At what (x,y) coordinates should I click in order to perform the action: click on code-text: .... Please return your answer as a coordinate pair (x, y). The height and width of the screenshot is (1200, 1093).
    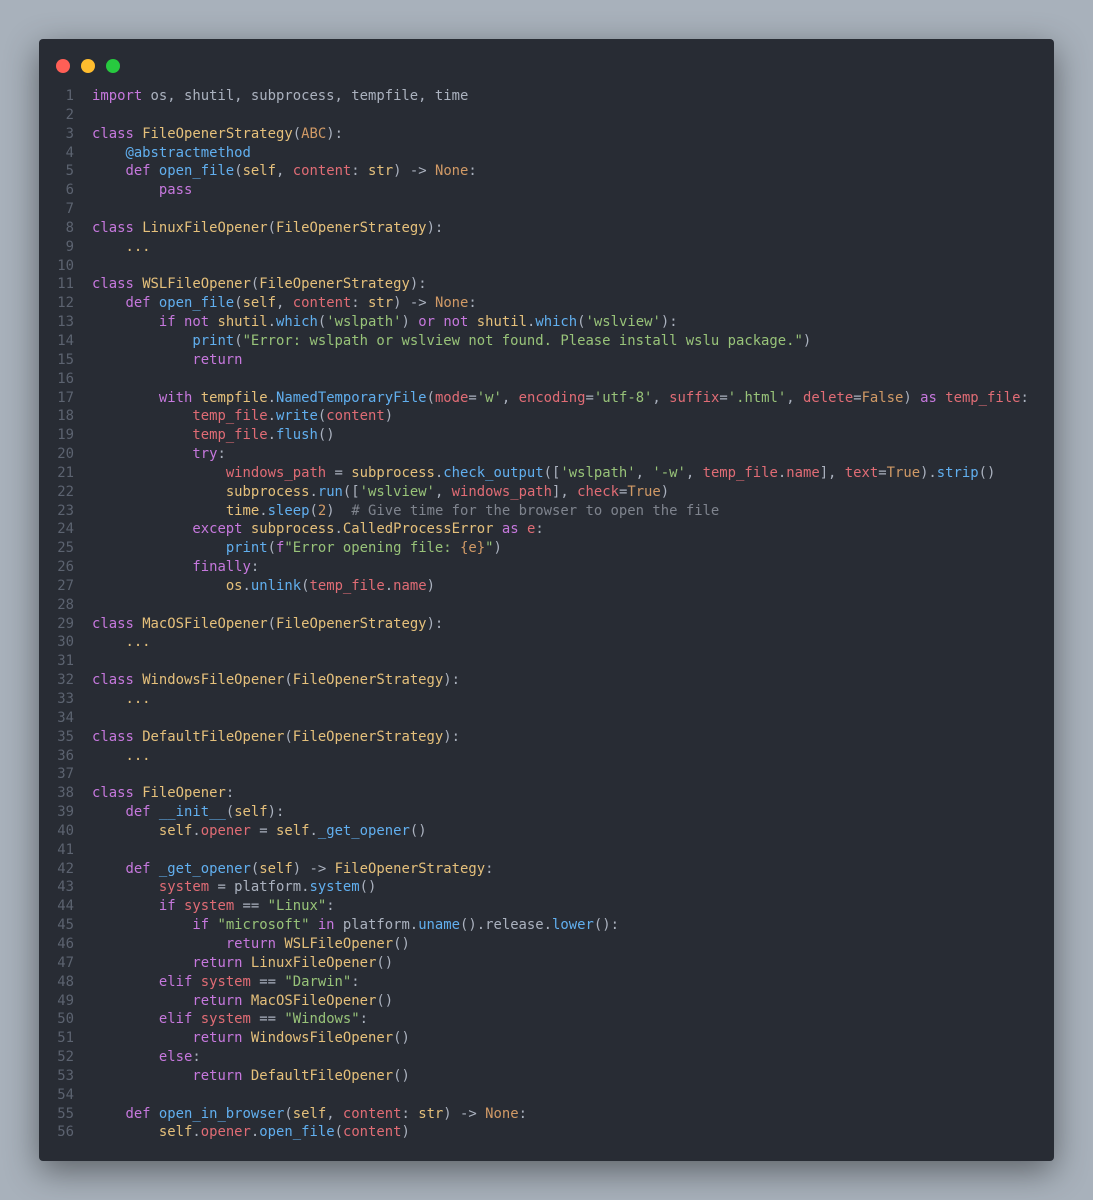
    Looking at the image, I should click on (121, 642).